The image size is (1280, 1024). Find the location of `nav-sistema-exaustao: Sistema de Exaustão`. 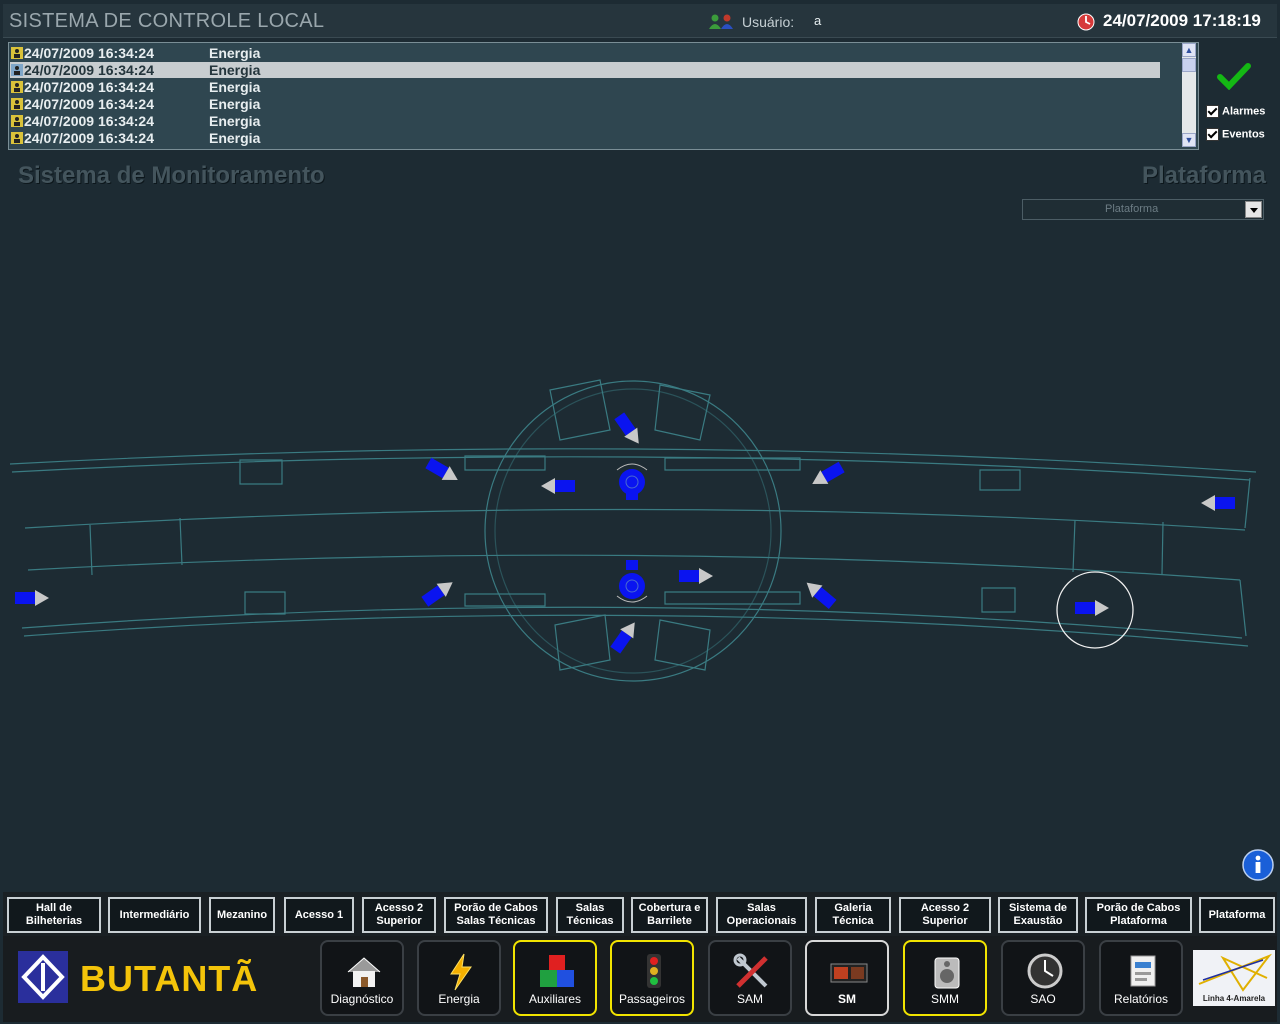

nav-sistema-exaustao: Sistema de Exaustão is located at coordinates (1038, 915).